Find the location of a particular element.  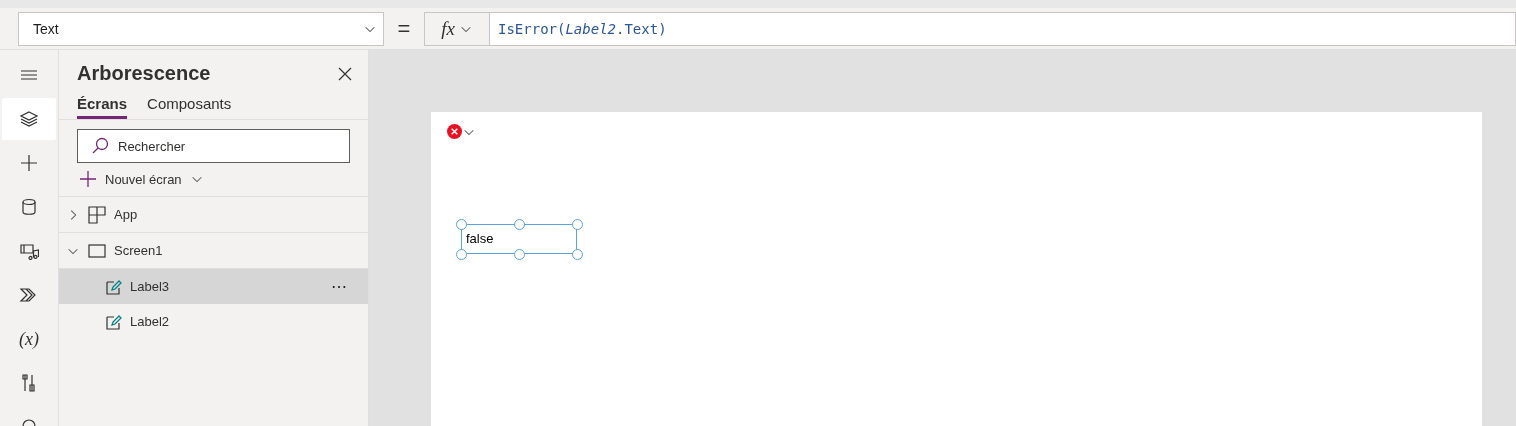

rail-button is located at coordinates (29, 119).